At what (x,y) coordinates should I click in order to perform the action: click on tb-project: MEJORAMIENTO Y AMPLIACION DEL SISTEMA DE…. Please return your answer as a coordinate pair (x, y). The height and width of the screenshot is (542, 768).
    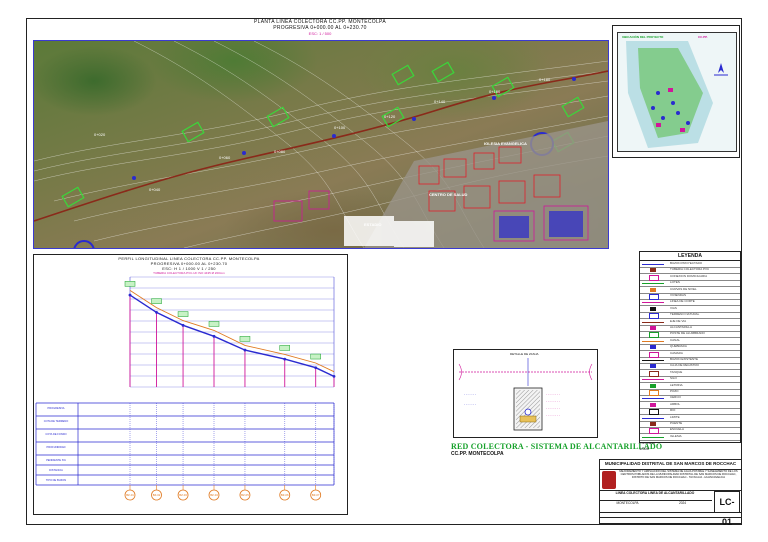
    Looking at the image, I should click on (678, 474).